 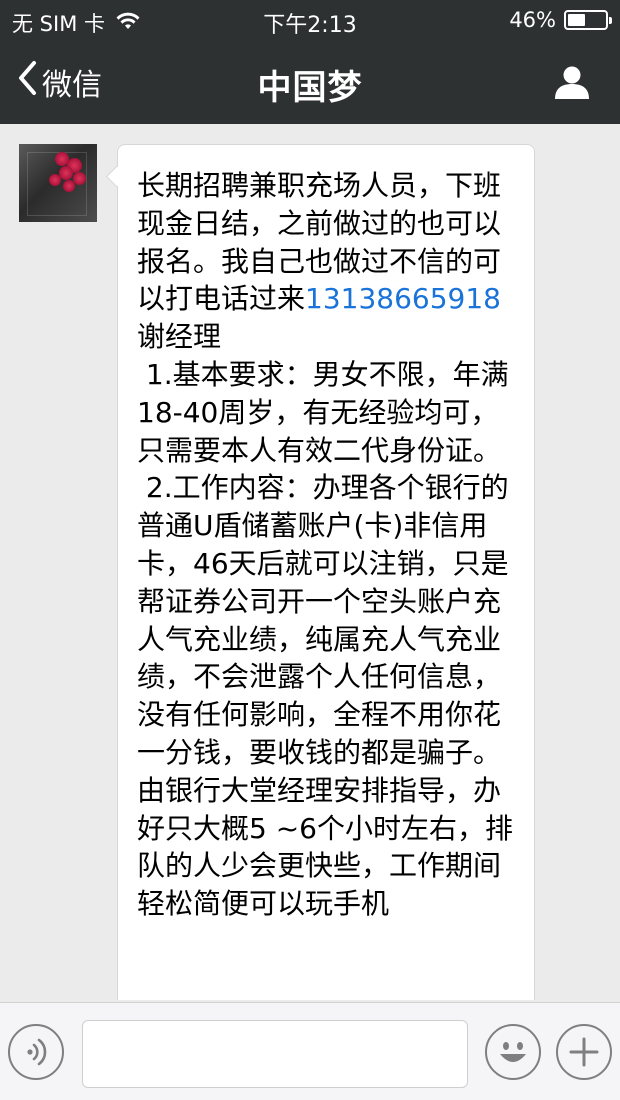 I want to click on person-icon, so click(x=572, y=82).